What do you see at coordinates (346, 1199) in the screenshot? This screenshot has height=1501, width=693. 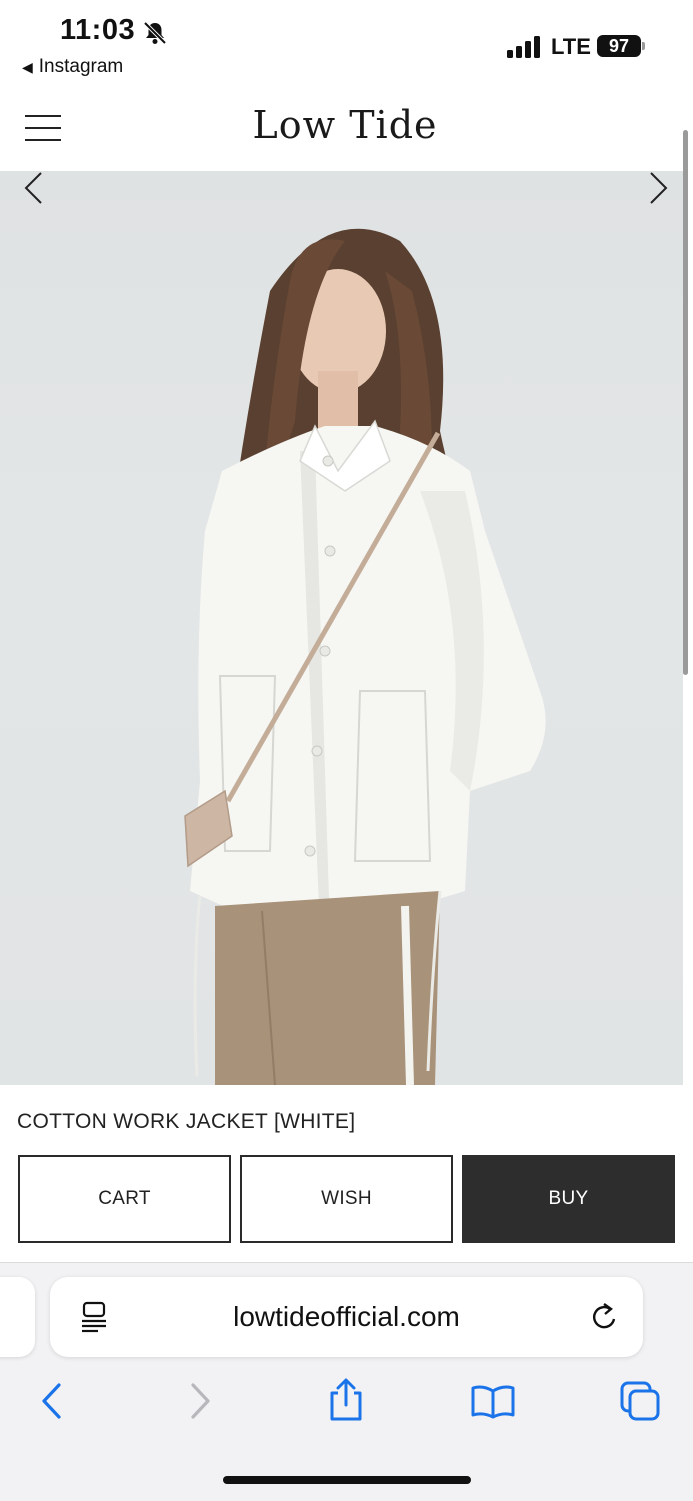 I see `wish-button: WISH` at bounding box center [346, 1199].